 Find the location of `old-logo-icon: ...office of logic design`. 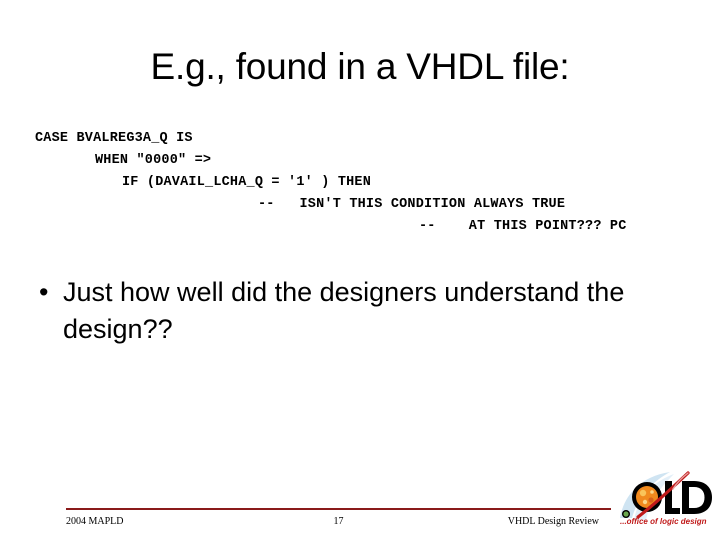

old-logo-icon: ...office of logic design is located at coordinates (666, 498).